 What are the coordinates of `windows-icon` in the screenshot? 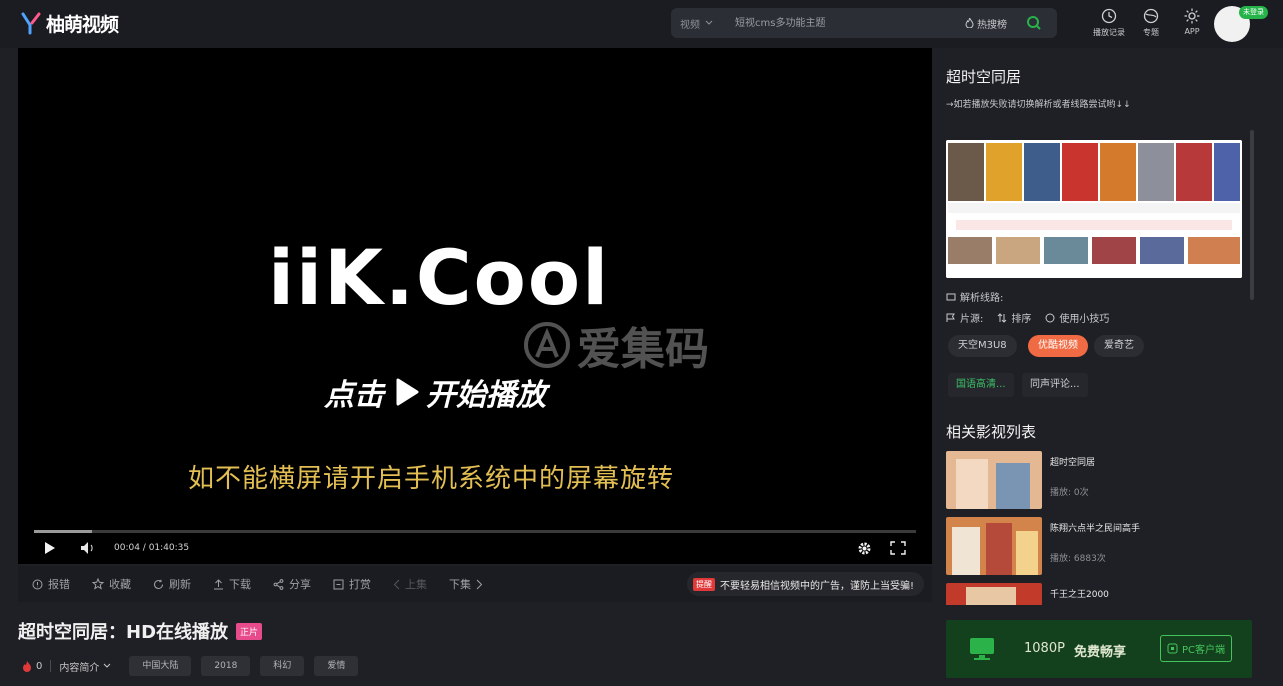 It's located at (1172, 648).